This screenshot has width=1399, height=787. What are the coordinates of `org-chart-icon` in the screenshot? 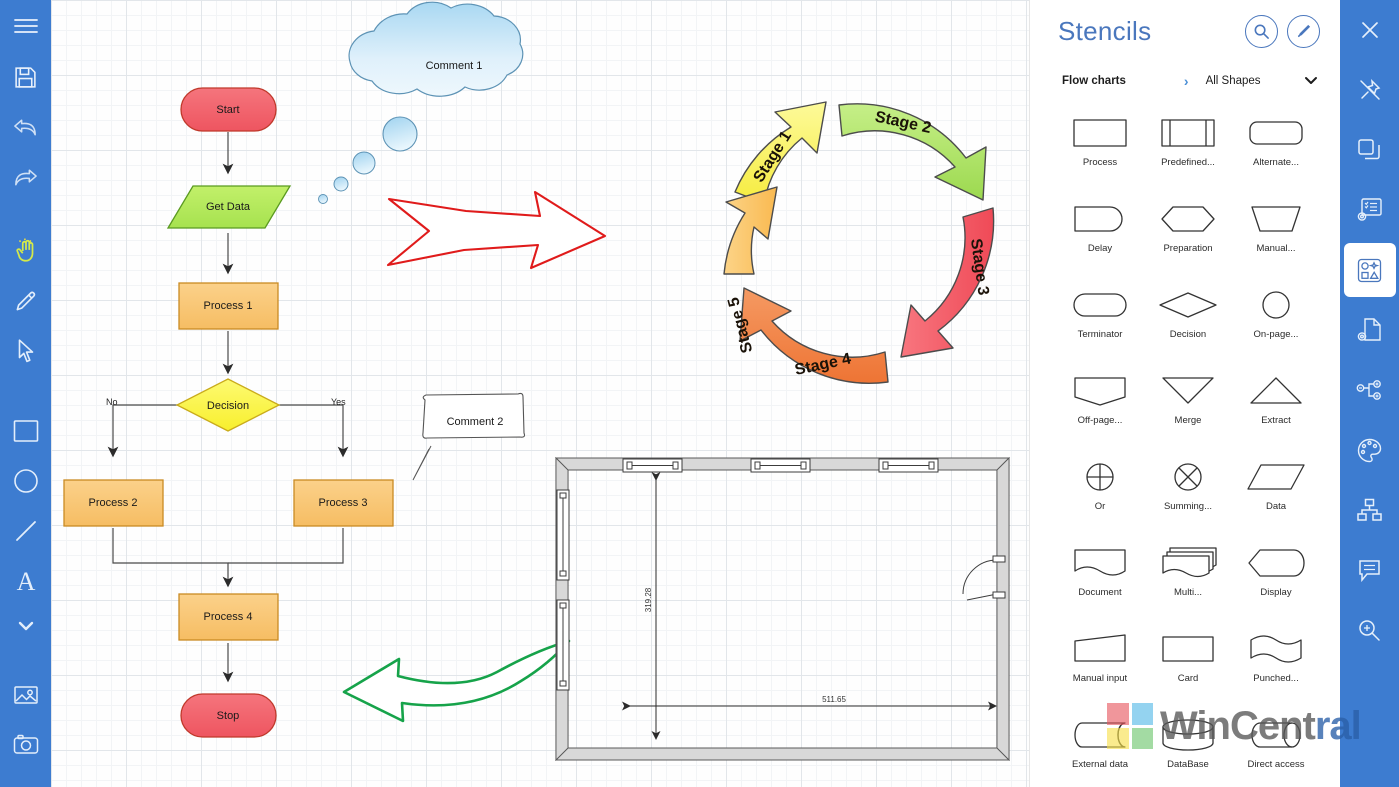 It's located at (1369, 510).